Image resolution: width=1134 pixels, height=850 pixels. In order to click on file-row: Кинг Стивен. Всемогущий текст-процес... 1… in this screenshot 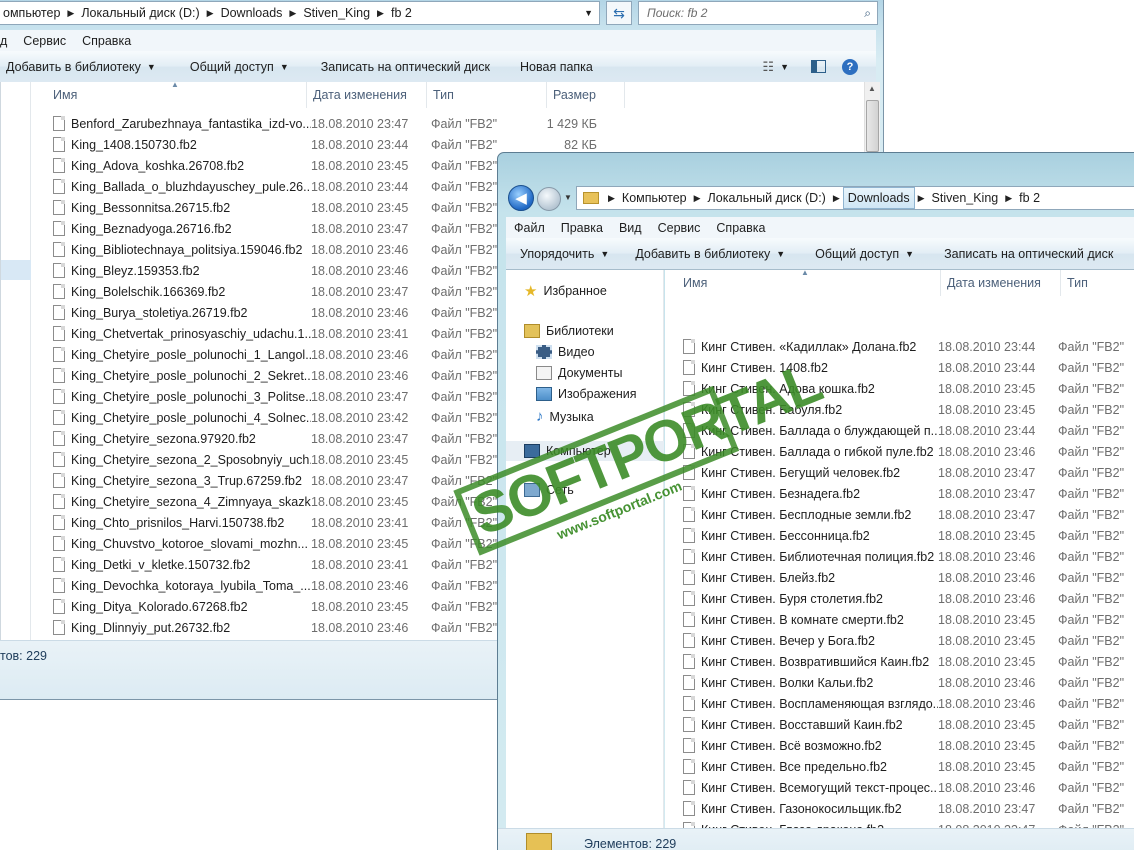, I will do `click(905, 787)`.